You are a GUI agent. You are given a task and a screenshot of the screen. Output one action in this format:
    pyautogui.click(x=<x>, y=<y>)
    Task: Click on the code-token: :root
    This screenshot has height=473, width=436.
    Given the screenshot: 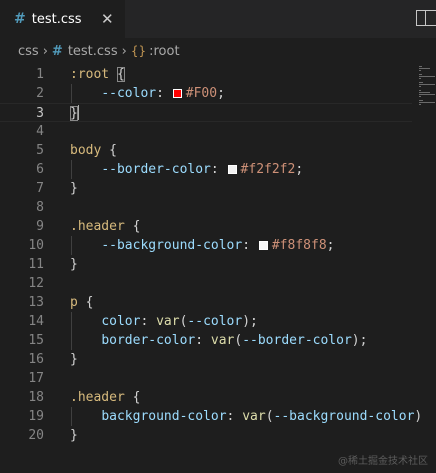 What is the action you would take?
    pyautogui.click(x=90, y=74)
    